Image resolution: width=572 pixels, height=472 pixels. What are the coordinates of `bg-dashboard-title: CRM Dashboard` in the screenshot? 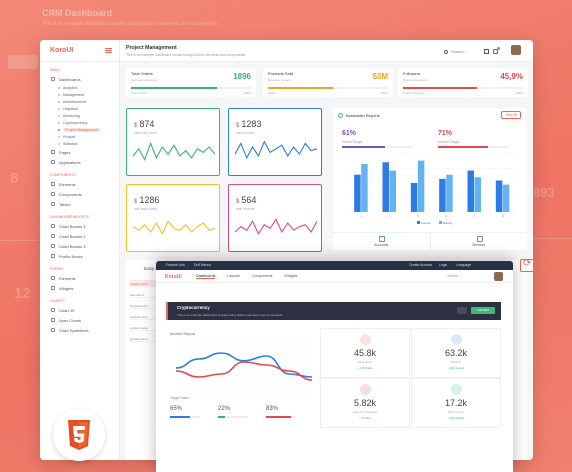 It's located at (77, 13).